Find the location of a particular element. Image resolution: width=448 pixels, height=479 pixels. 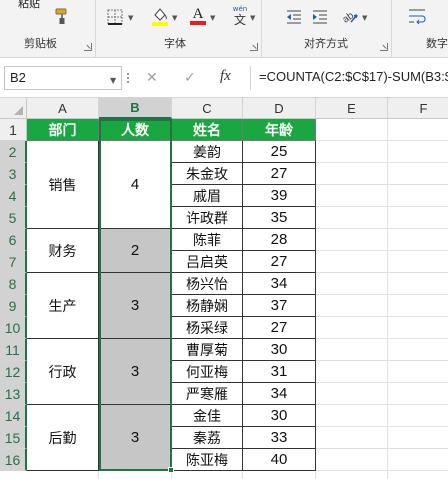

row-header-10: 10 is located at coordinates (13, 328).